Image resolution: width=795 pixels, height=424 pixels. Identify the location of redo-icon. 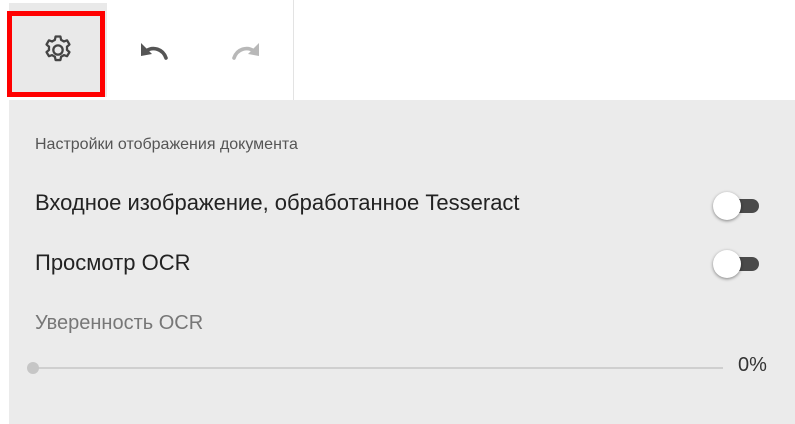
(245, 51).